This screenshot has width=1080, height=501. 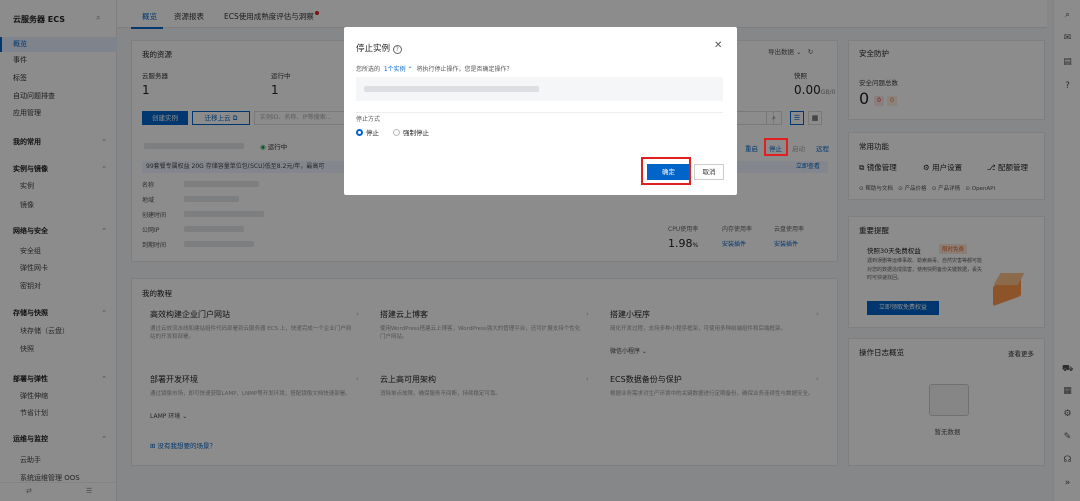 I want to click on help-icon: ?, so click(x=397, y=49).